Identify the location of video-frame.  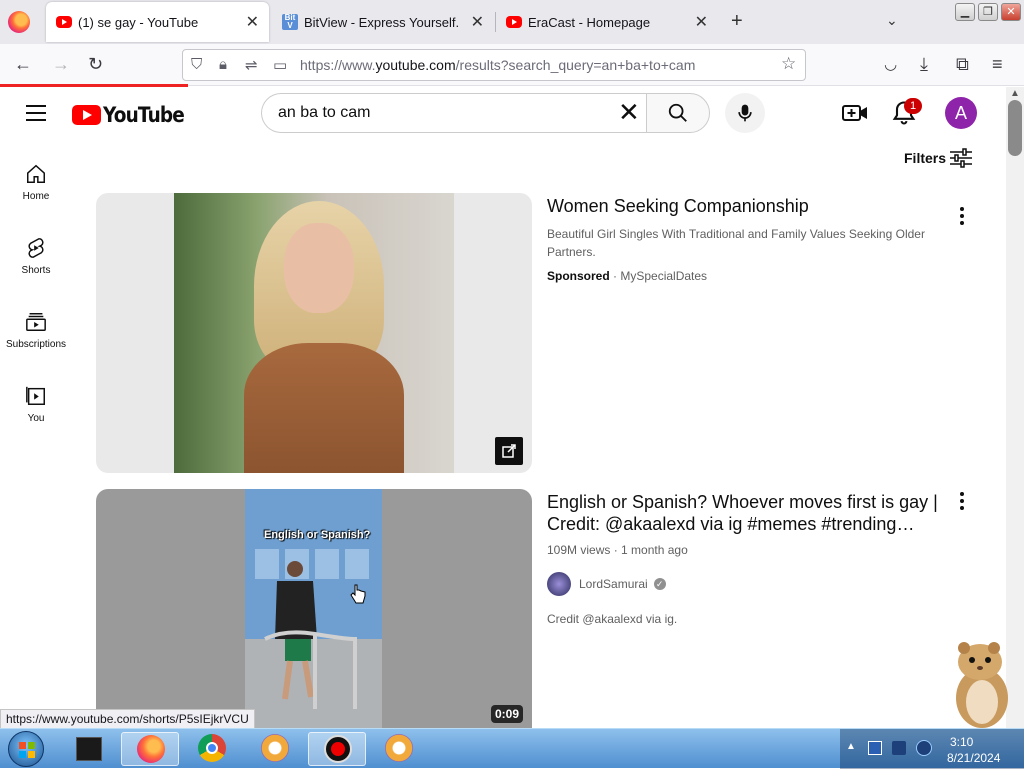
(313, 609).